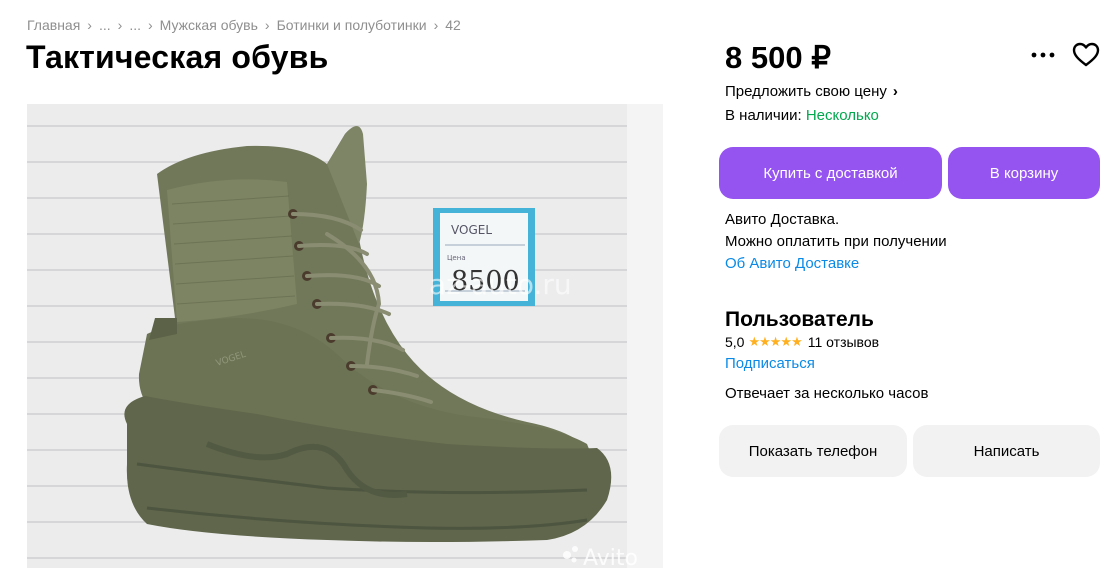  What do you see at coordinates (775, 341) in the screenshot?
I see `rating-stars-icon: ★★★★★` at bounding box center [775, 341].